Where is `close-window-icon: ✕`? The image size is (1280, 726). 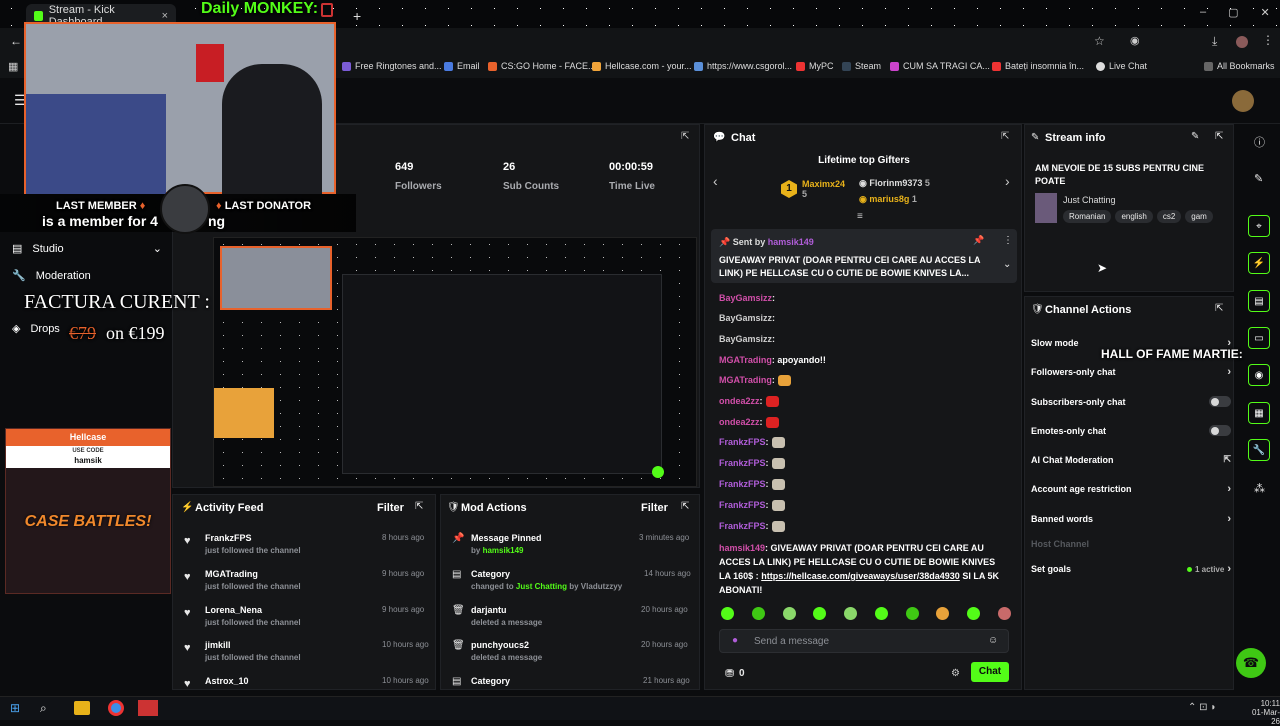 close-window-icon: ✕ is located at coordinates (1265, 12).